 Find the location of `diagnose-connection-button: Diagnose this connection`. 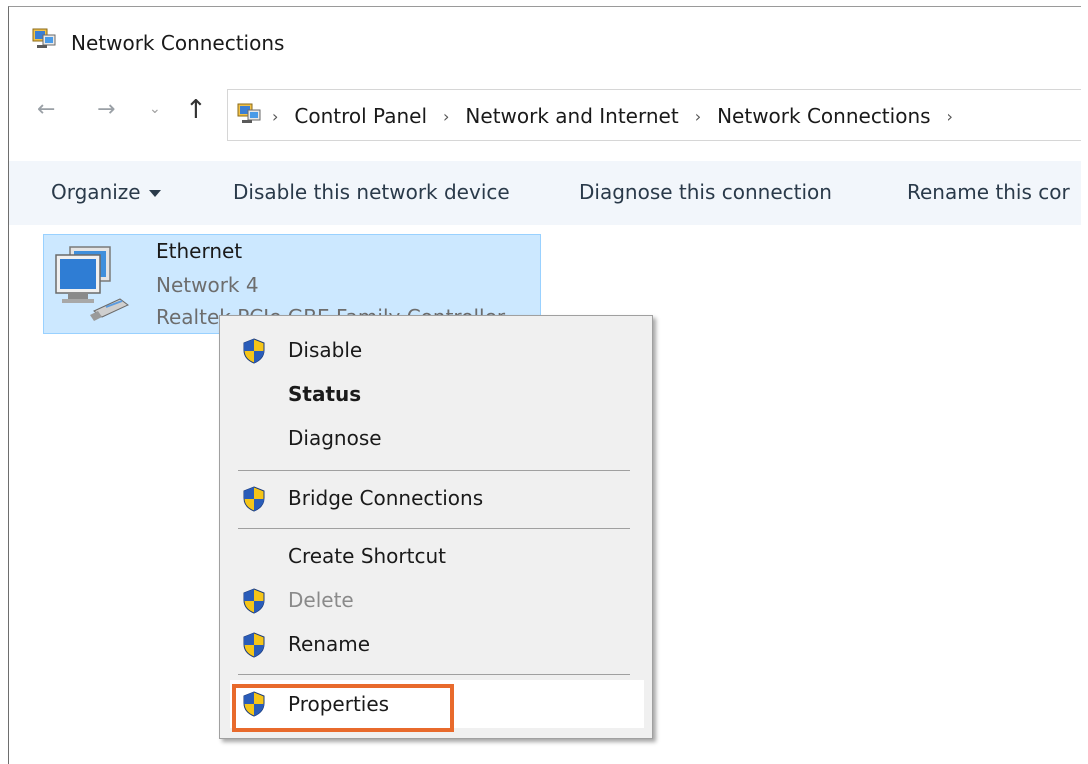

diagnose-connection-button: Diagnose this connection is located at coordinates (705, 192).